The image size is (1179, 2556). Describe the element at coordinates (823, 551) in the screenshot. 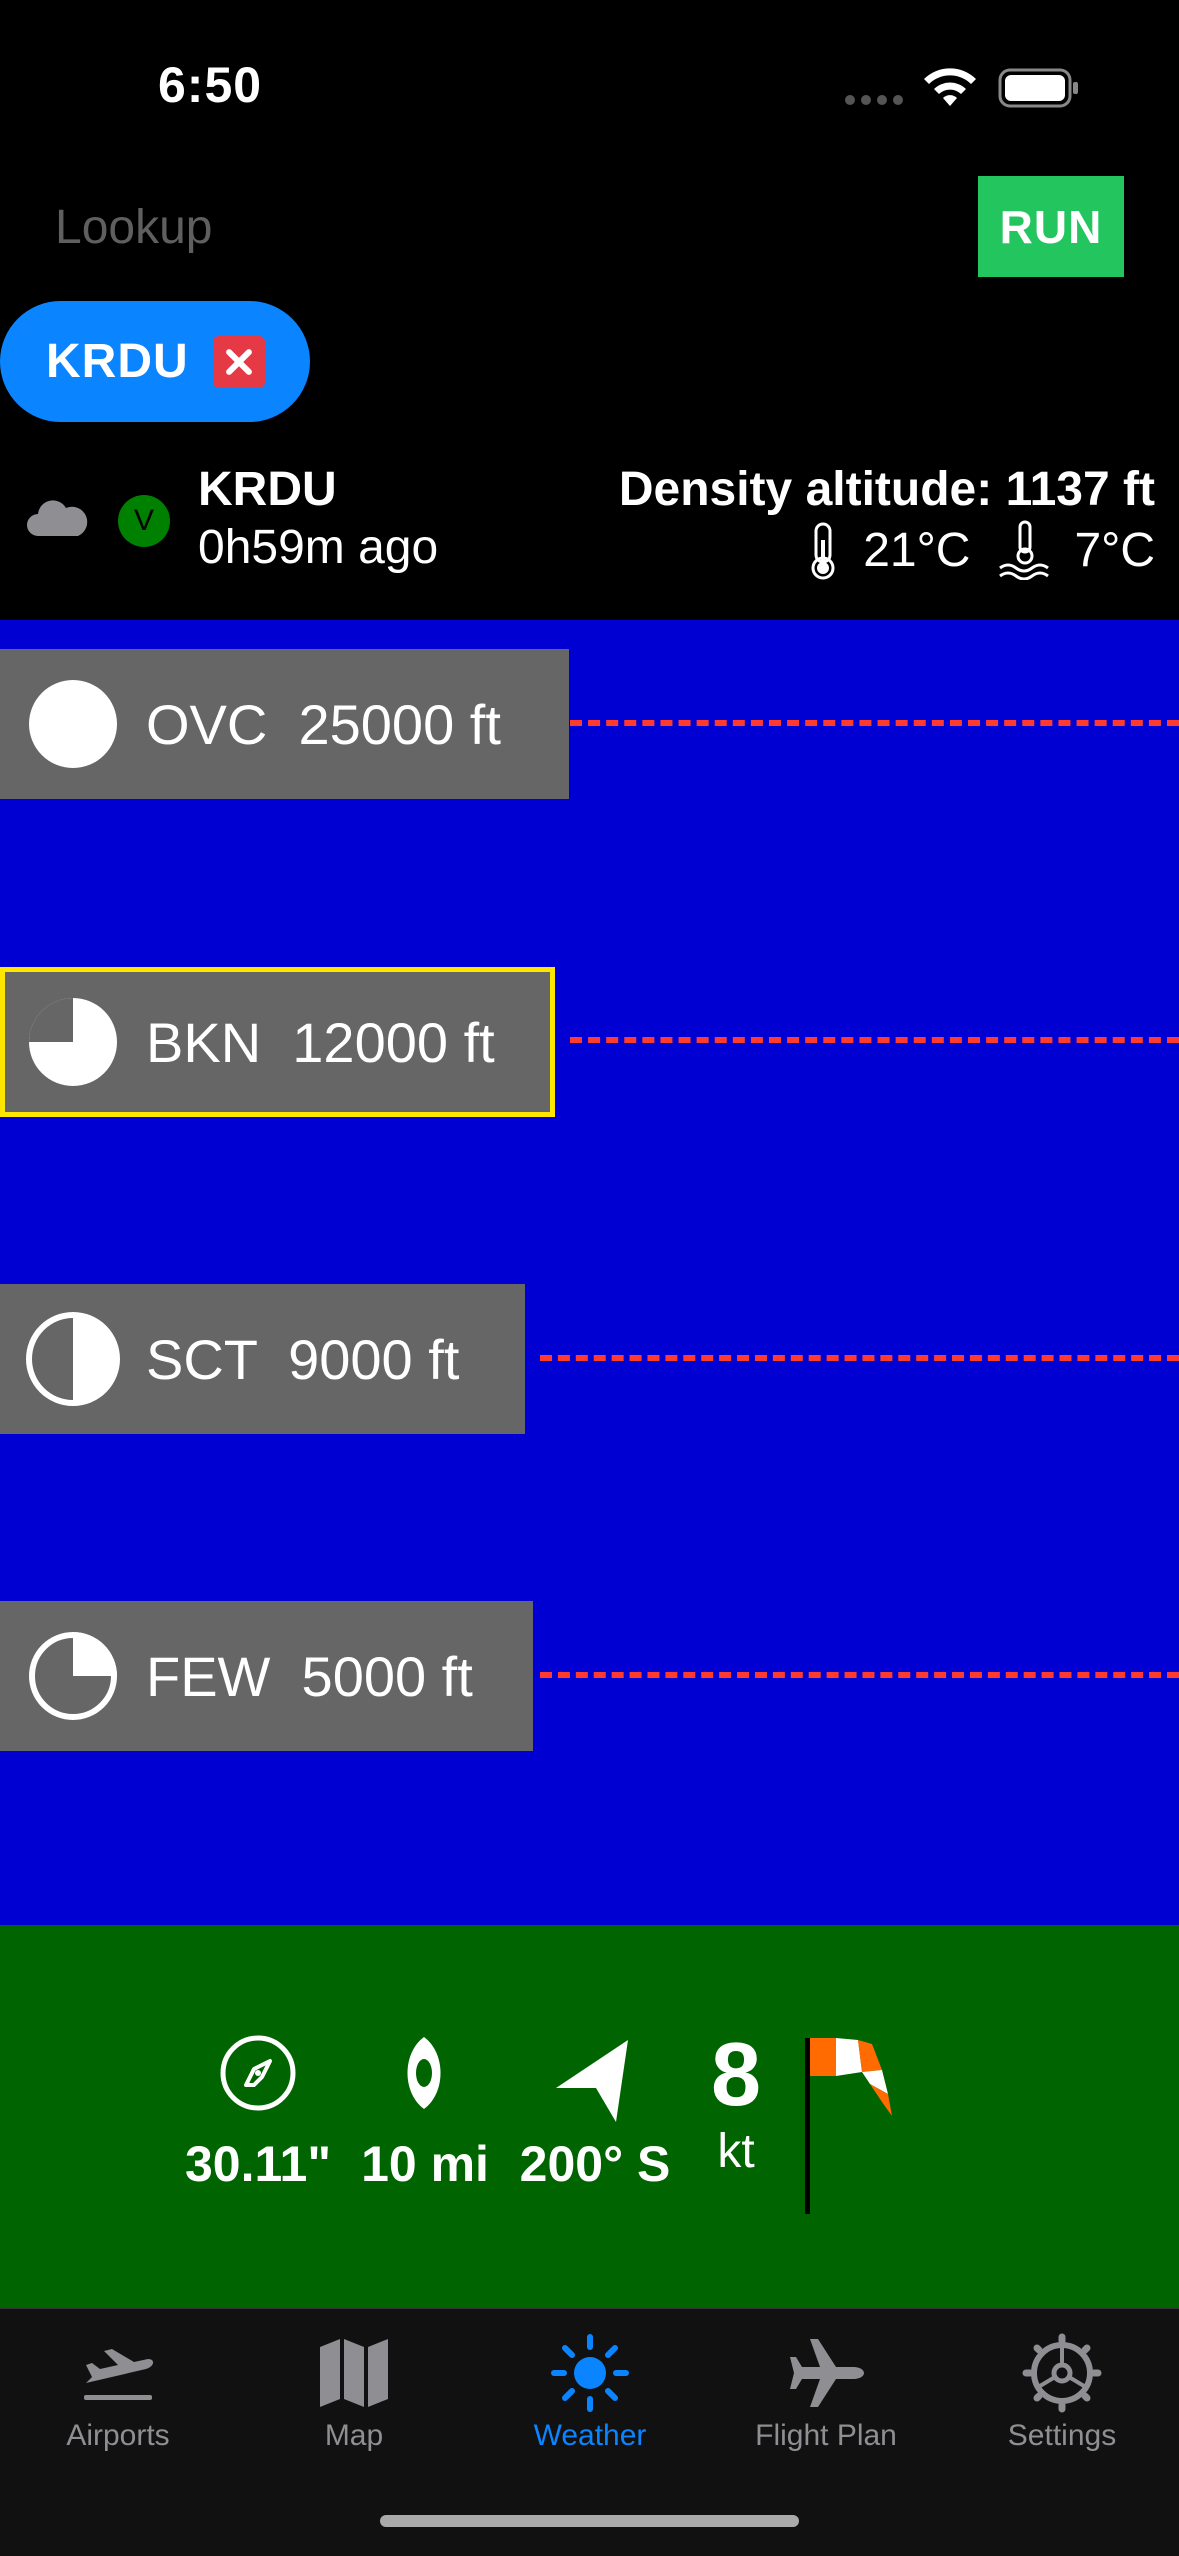

I see `thermometer-icon` at that location.